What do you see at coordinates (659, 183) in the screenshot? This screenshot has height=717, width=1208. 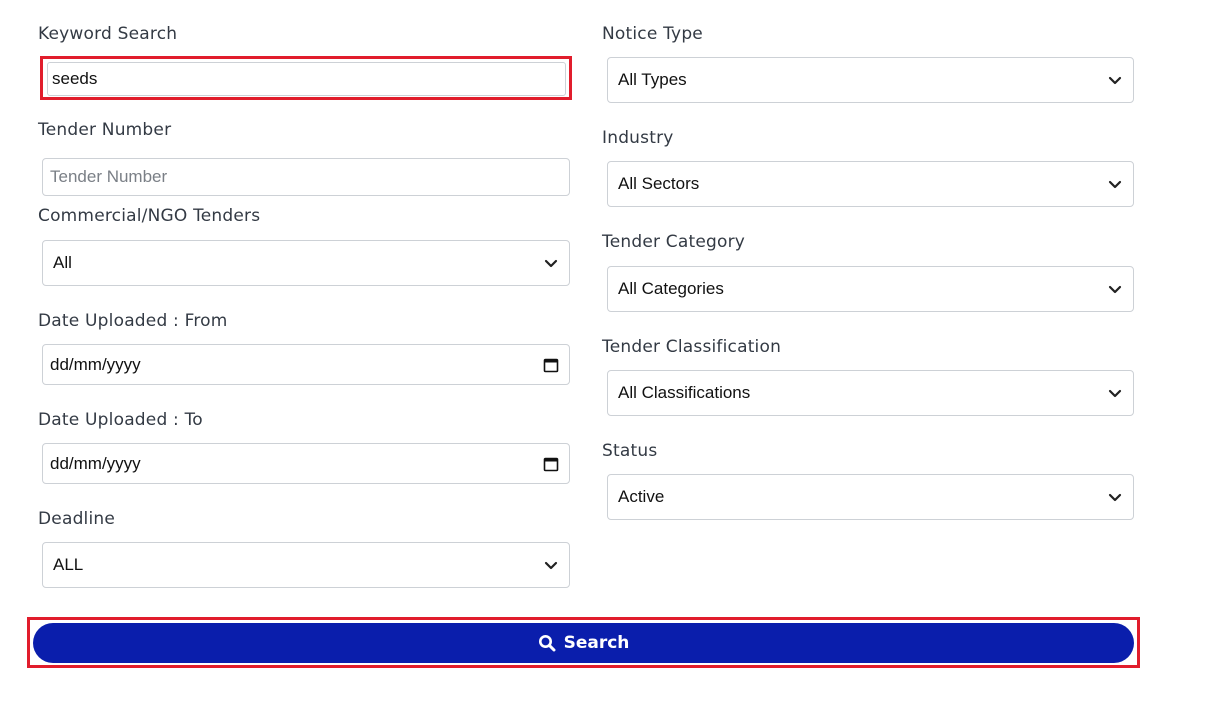 I see `industry-selected: All Sectors` at bounding box center [659, 183].